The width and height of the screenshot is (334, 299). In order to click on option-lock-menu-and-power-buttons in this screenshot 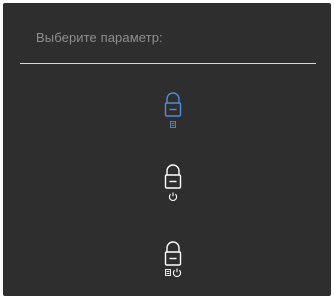, I will do `click(173, 264)`.